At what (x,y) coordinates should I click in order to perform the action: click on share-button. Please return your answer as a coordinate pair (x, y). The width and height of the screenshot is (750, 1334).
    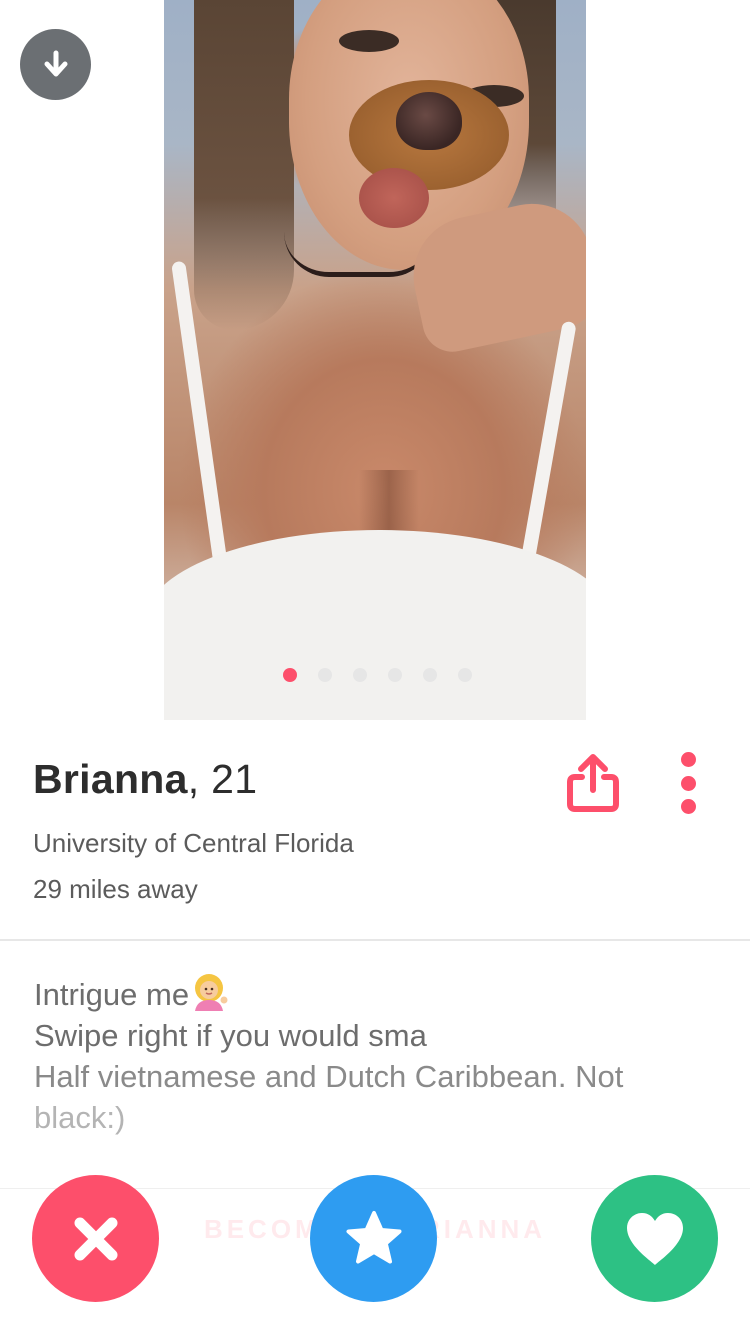
    Looking at the image, I should click on (593, 783).